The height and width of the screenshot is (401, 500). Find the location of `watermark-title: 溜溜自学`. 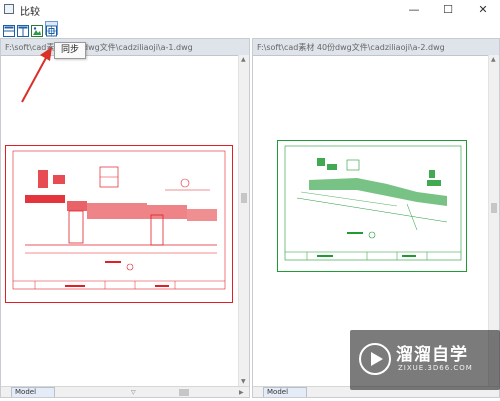

watermark-title: 溜溜自学 is located at coordinates (432, 355).